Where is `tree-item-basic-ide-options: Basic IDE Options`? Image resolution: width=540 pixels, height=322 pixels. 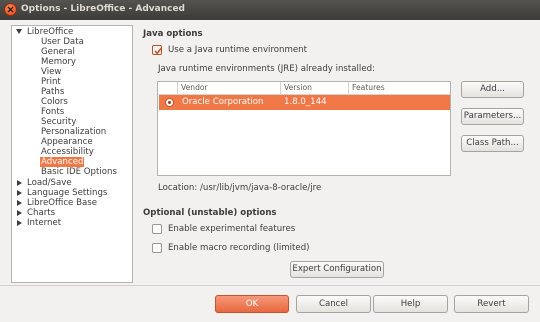
tree-item-basic-ide-options: Basic IDE Options is located at coordinates (79, 172).